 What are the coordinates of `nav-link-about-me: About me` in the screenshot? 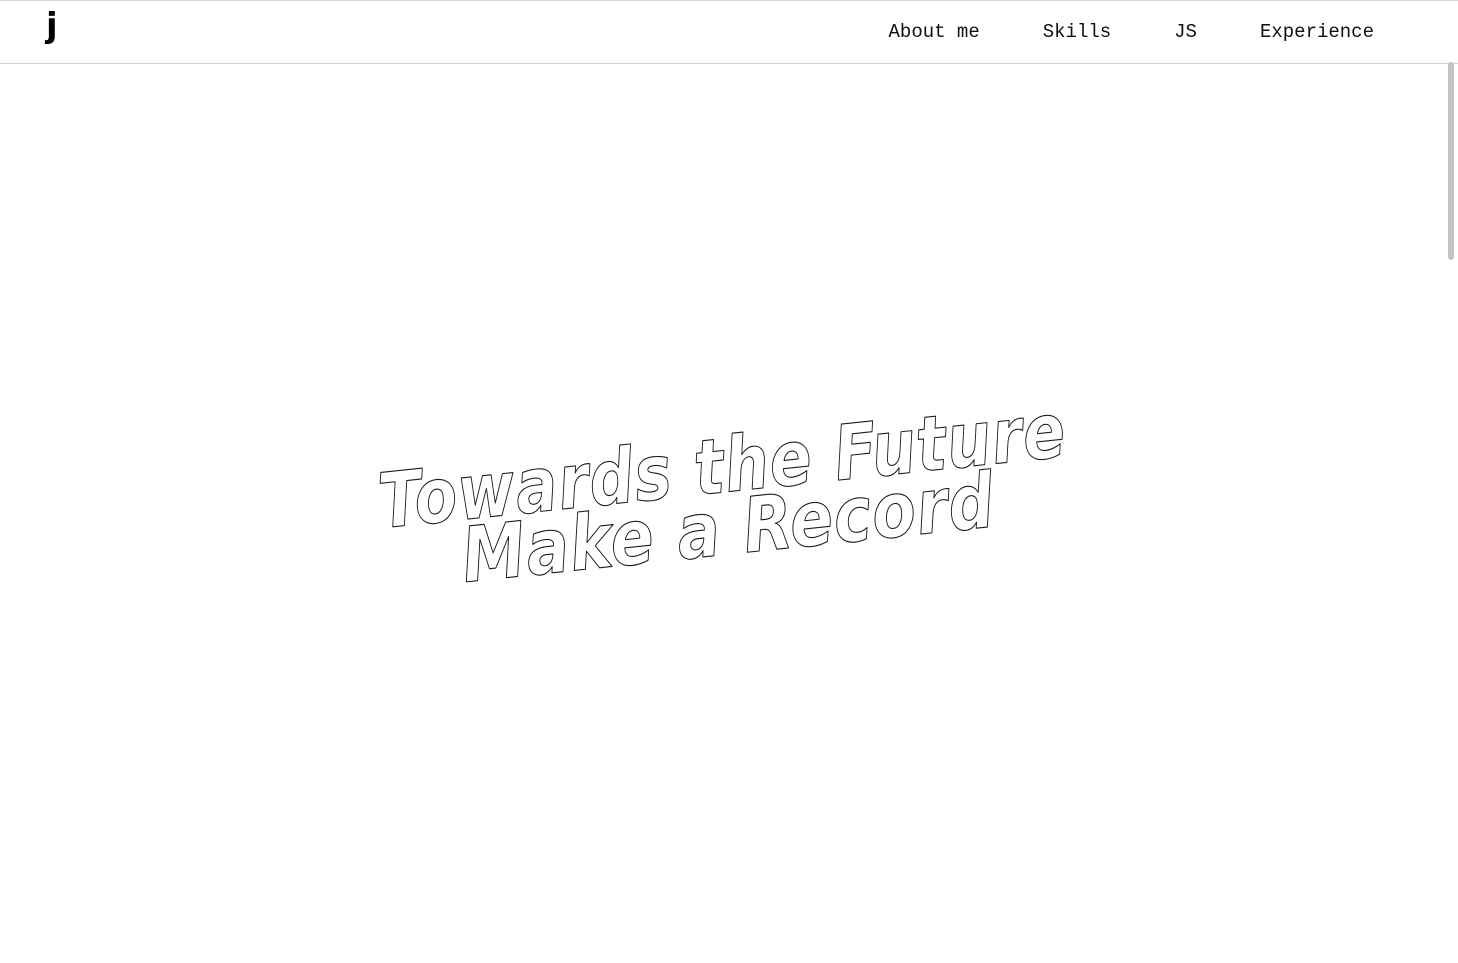 It's located at (934, 32).